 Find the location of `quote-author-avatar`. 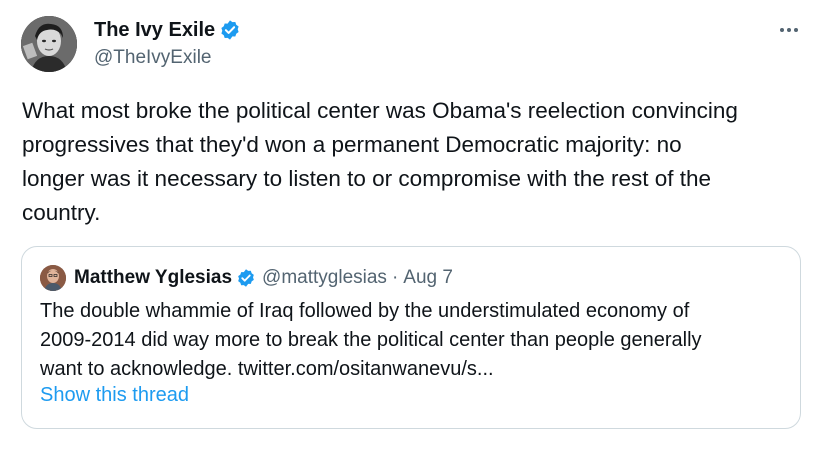

quote-author-avatar is located at coordinates (53, 278).